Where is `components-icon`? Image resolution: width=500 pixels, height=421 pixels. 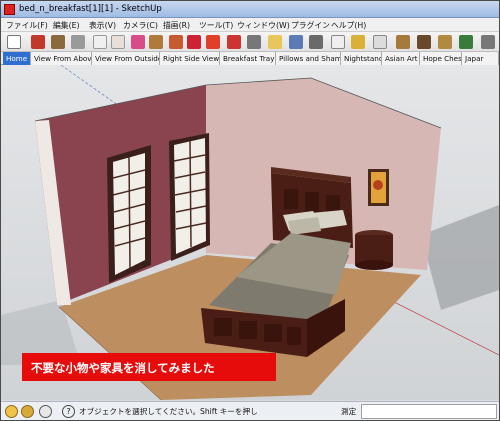 components-icon is located at coordinates (445, 42).